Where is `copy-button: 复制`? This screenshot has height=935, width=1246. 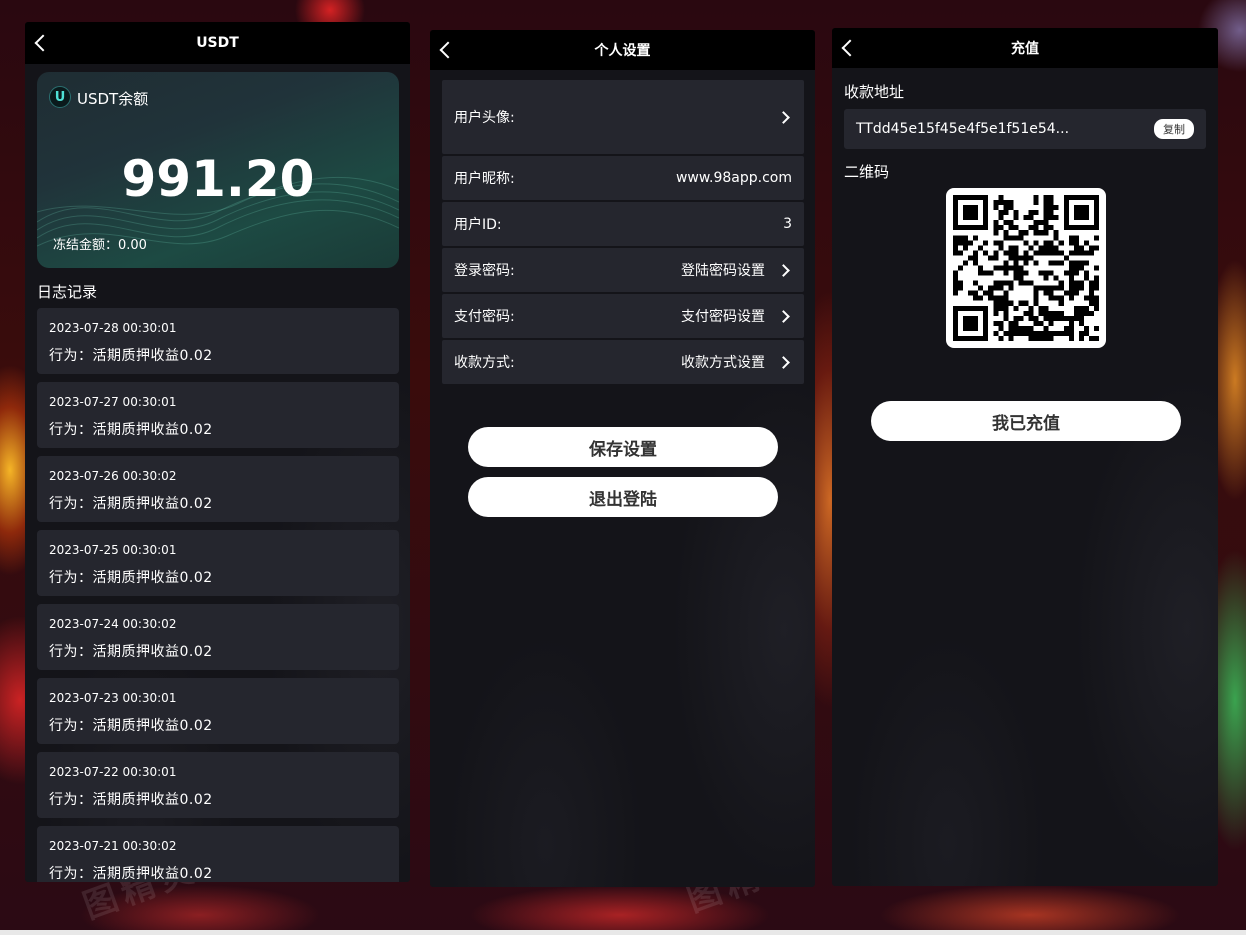 copy-button: 复制 is located at coordinates (1174, 129).